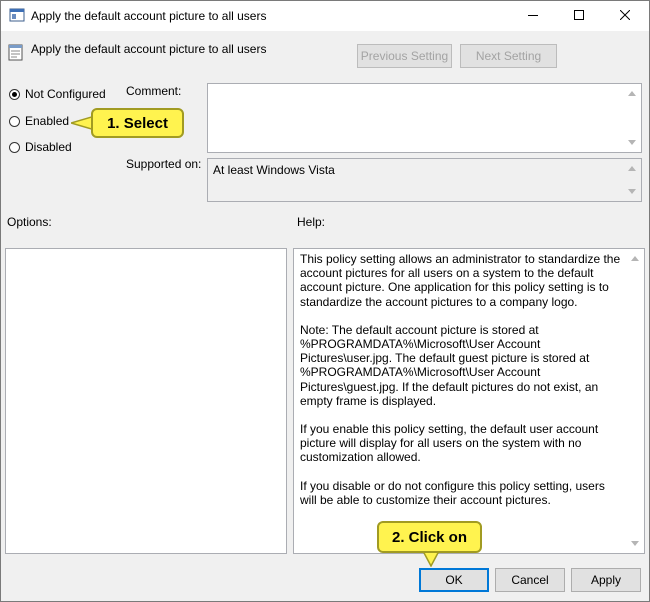 The width and height of the screenshot is (650, 602). I want to click on close-button, so click(625, 16).